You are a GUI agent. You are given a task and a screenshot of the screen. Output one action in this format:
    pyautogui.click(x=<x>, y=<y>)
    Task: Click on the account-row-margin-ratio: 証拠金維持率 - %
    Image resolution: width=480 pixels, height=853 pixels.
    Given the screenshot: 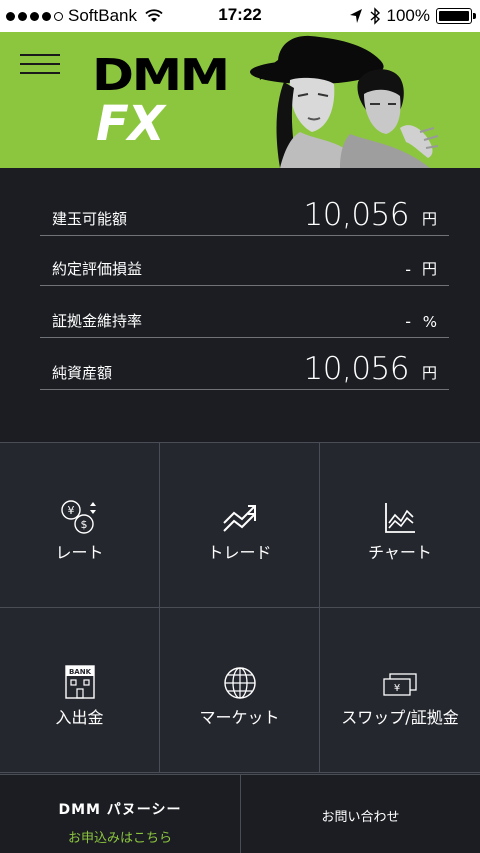 What is the action you would take?
    pyautogui.click(x=244, y=319)
    